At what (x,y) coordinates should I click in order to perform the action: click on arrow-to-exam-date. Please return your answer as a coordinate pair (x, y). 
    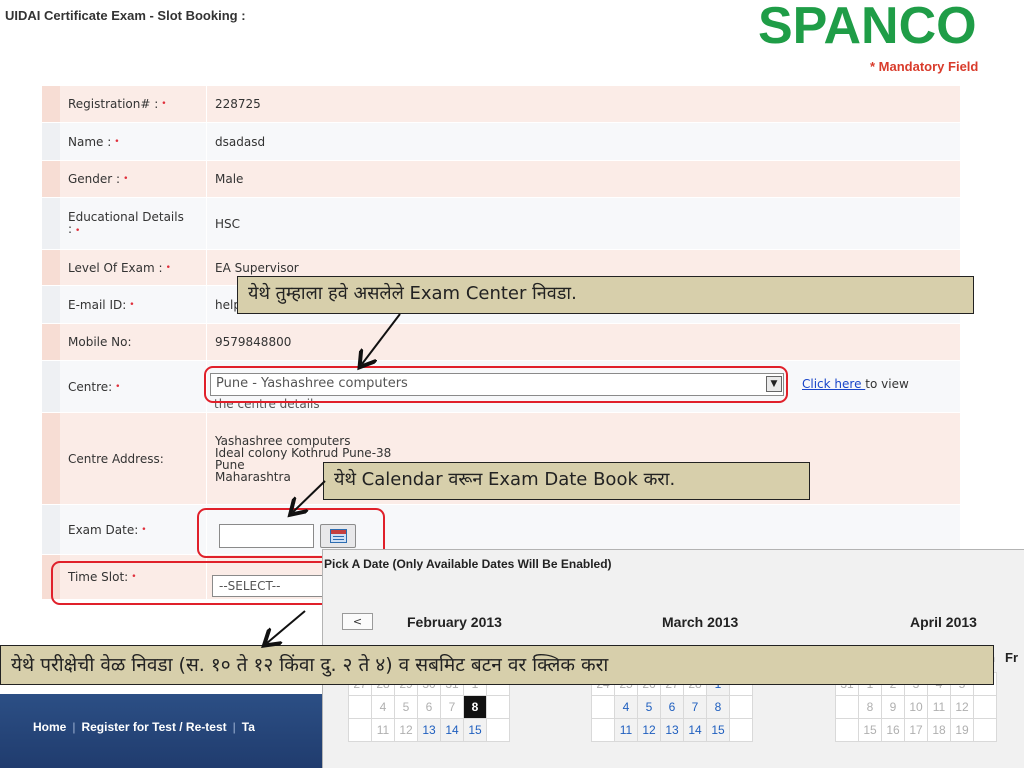
    Looking at the image, I should click on (309, 496).